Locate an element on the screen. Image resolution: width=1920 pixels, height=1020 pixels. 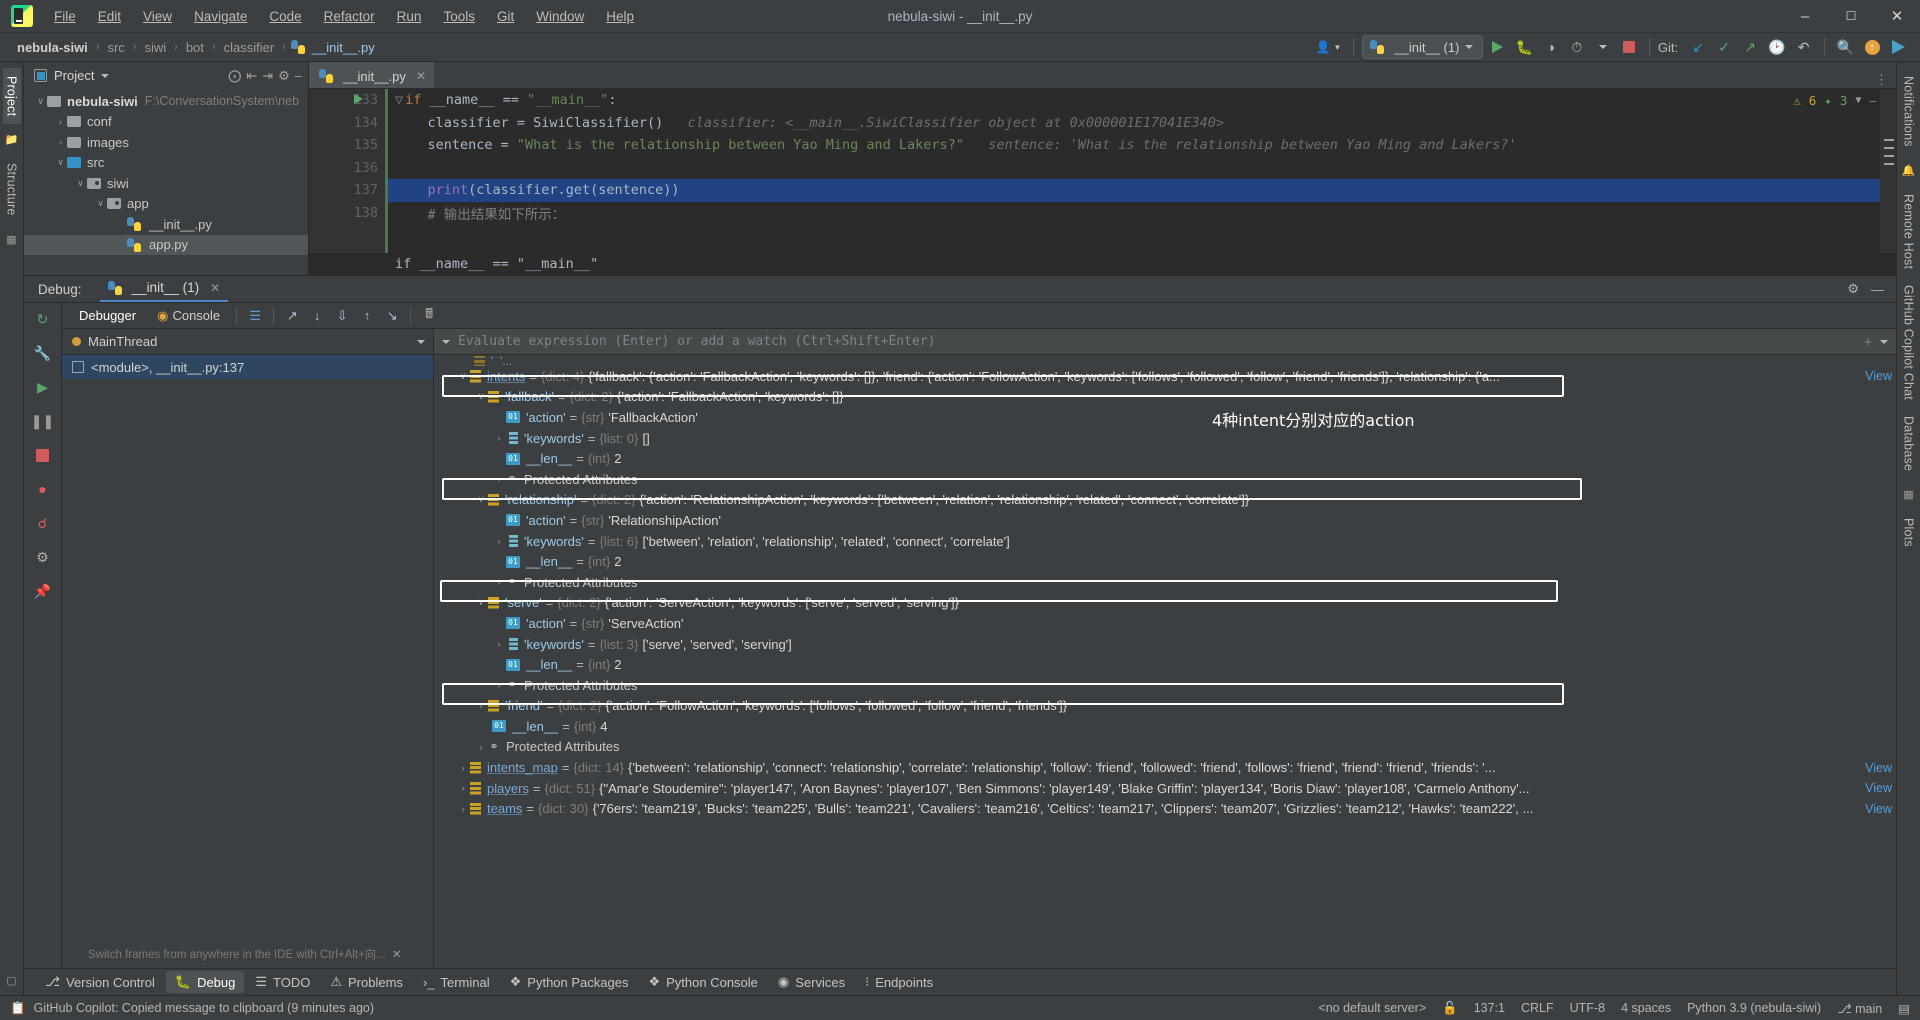
search-icon: 🔍 is located at coordinates (1845, 47).